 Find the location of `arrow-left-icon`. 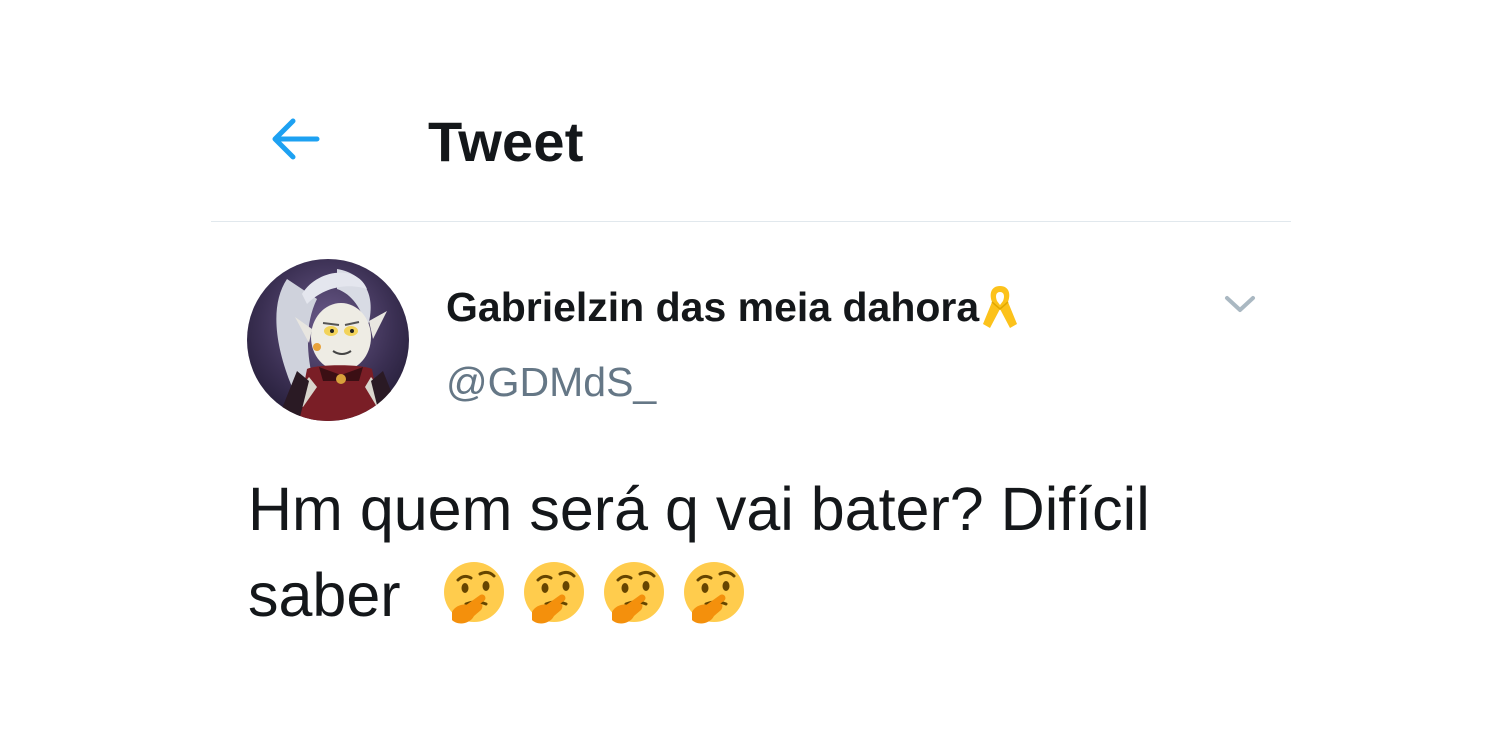

arrow-left-icon is located at coordinates (296, 139).